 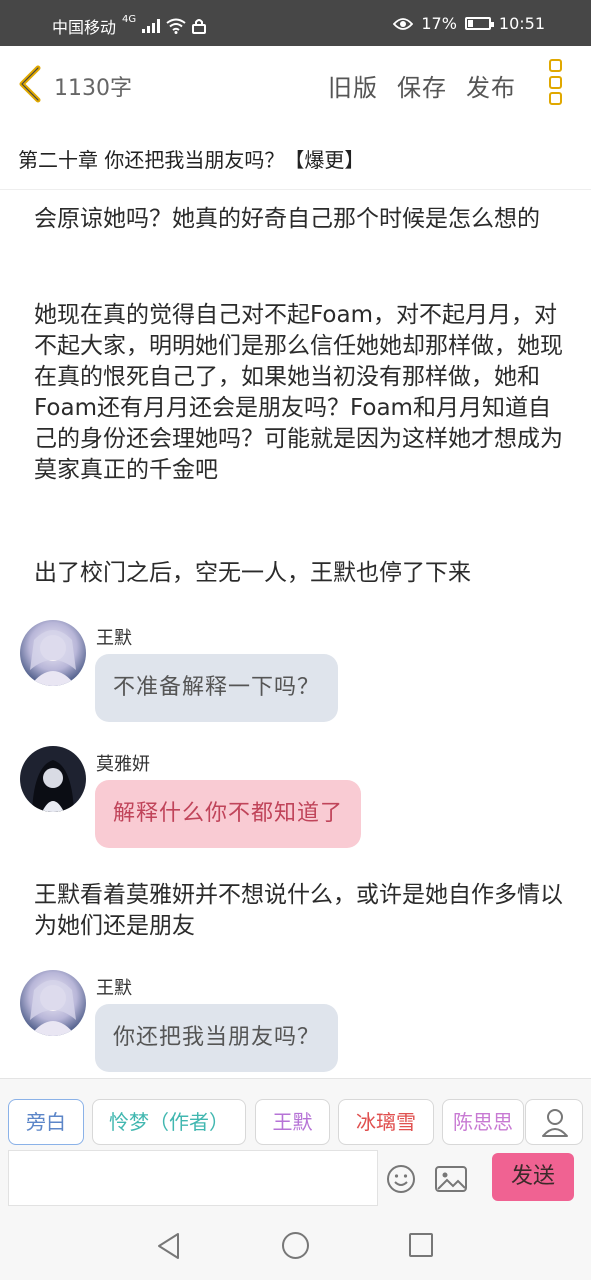 I want to click on more-menu-icon, so click(x=557, y=82).